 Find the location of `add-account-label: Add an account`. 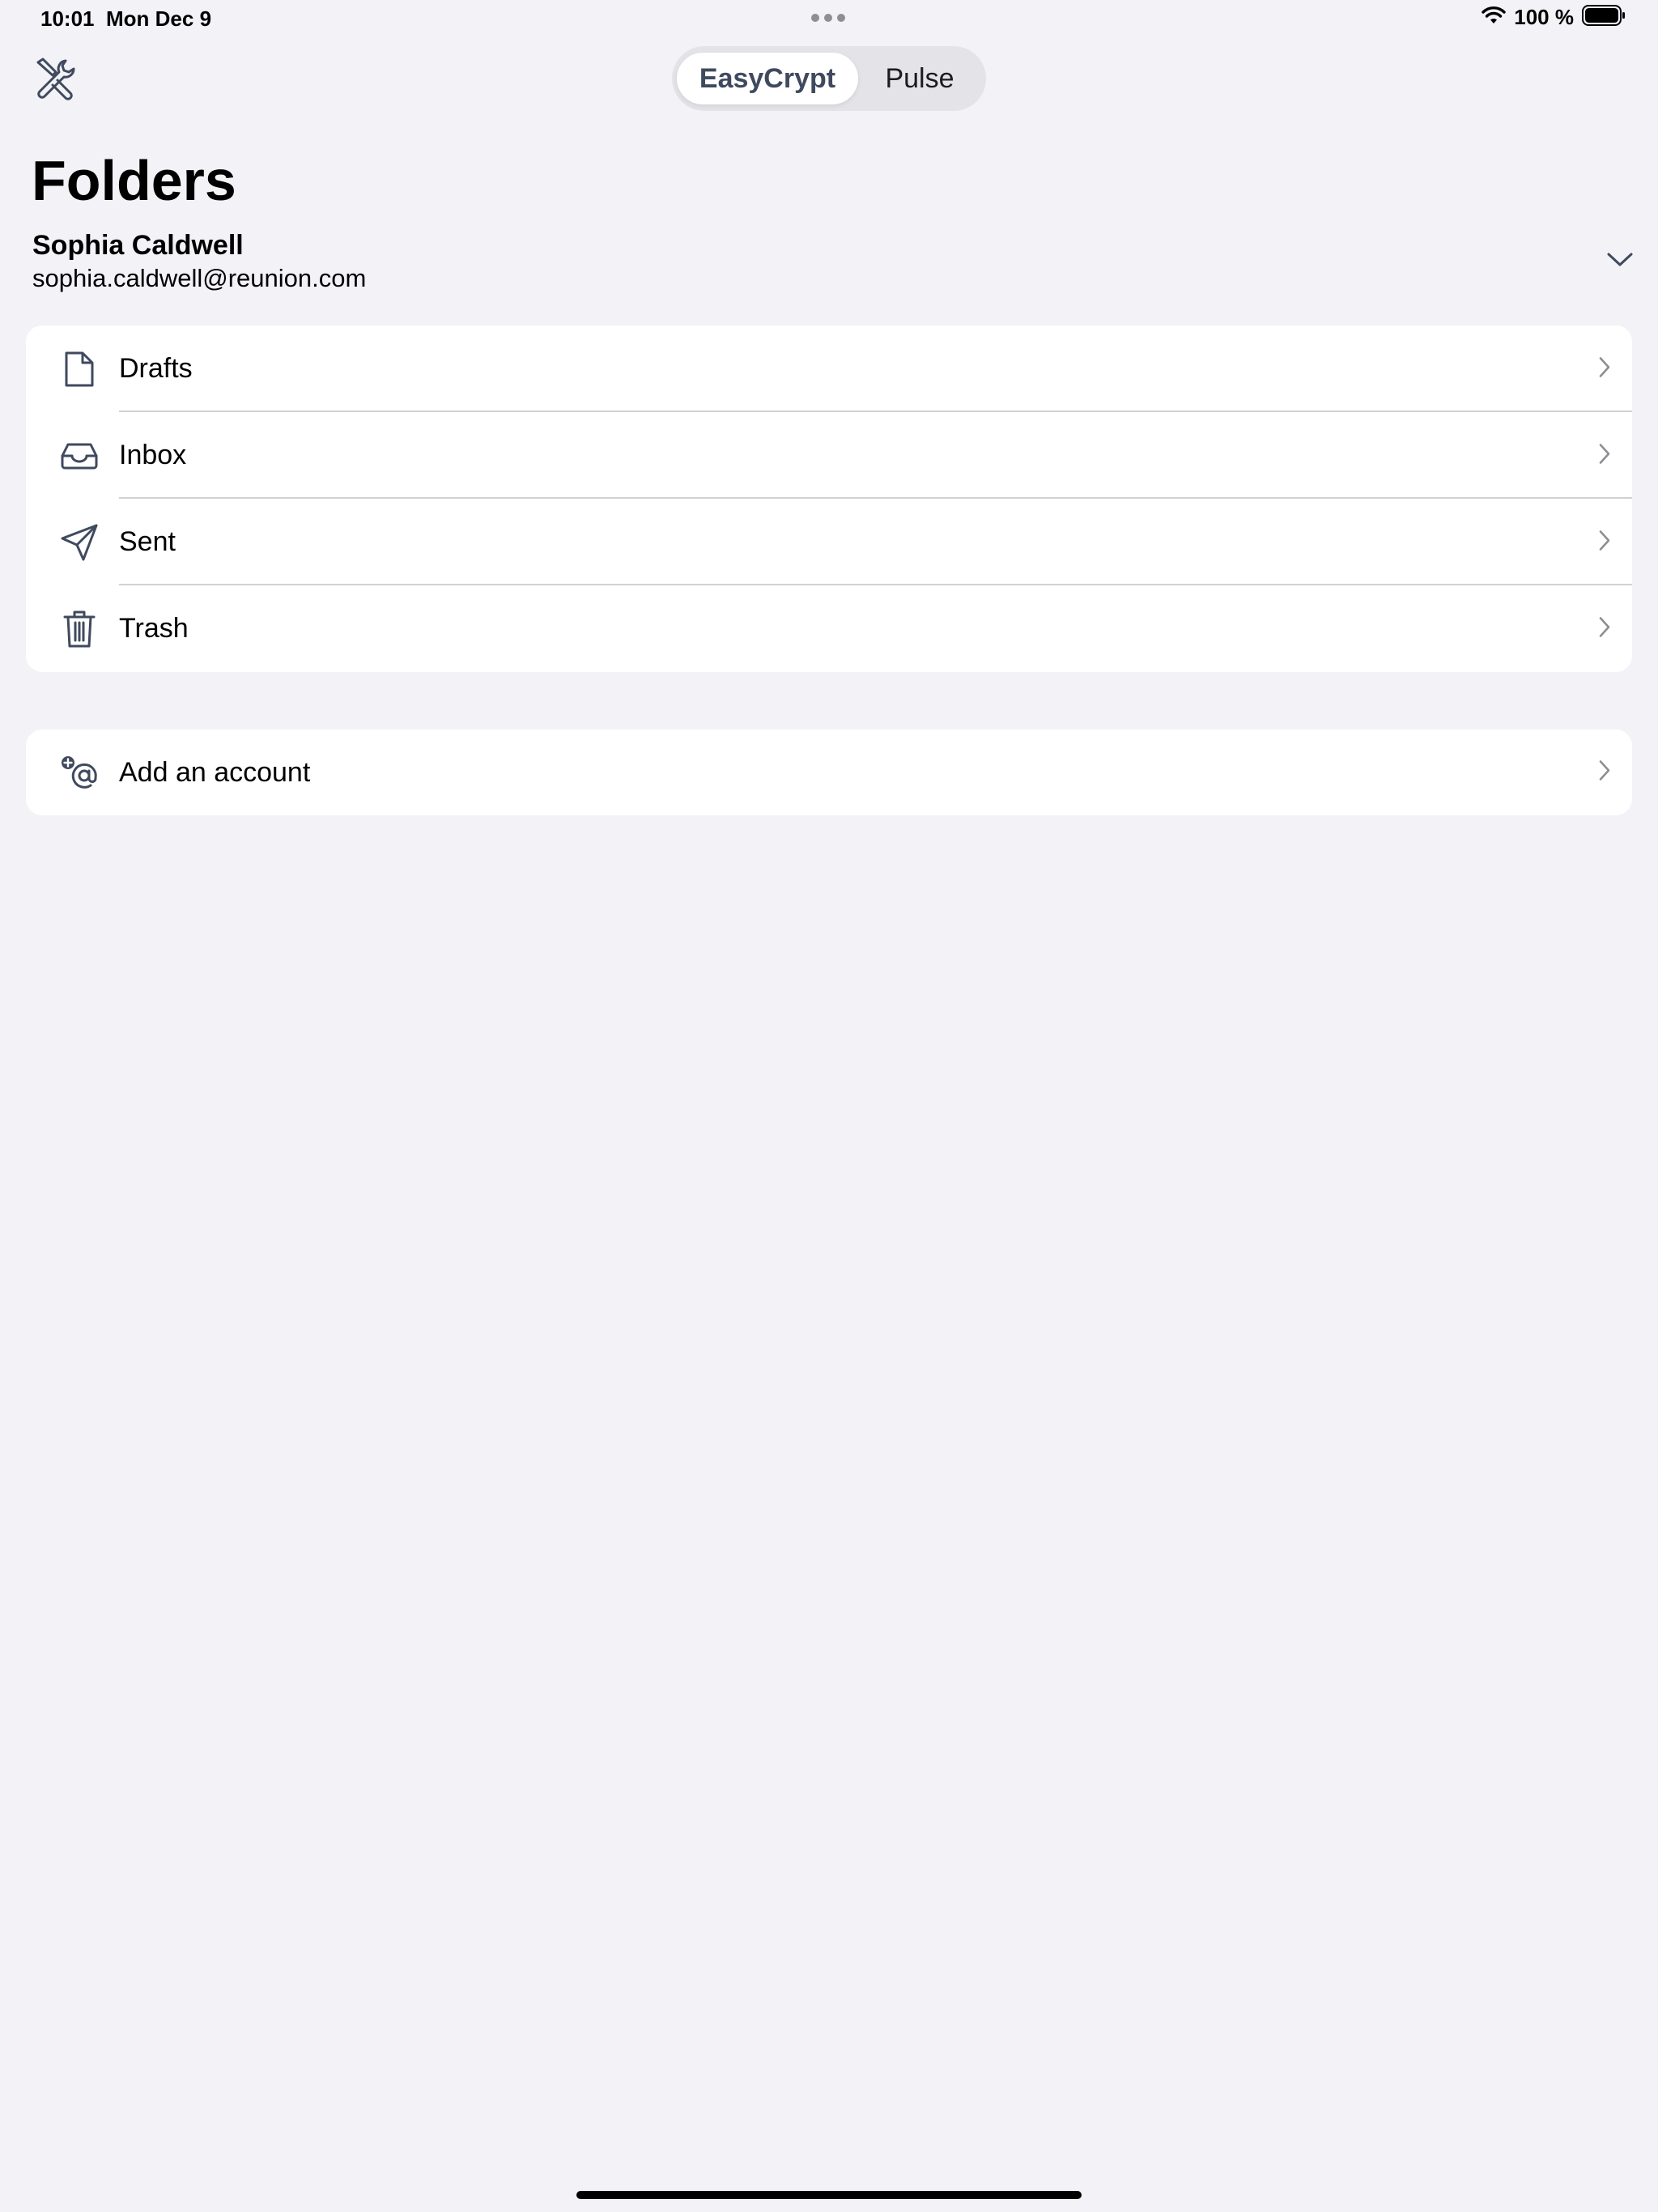

add-account-label: Add an account is located at coordinates (215, 772).